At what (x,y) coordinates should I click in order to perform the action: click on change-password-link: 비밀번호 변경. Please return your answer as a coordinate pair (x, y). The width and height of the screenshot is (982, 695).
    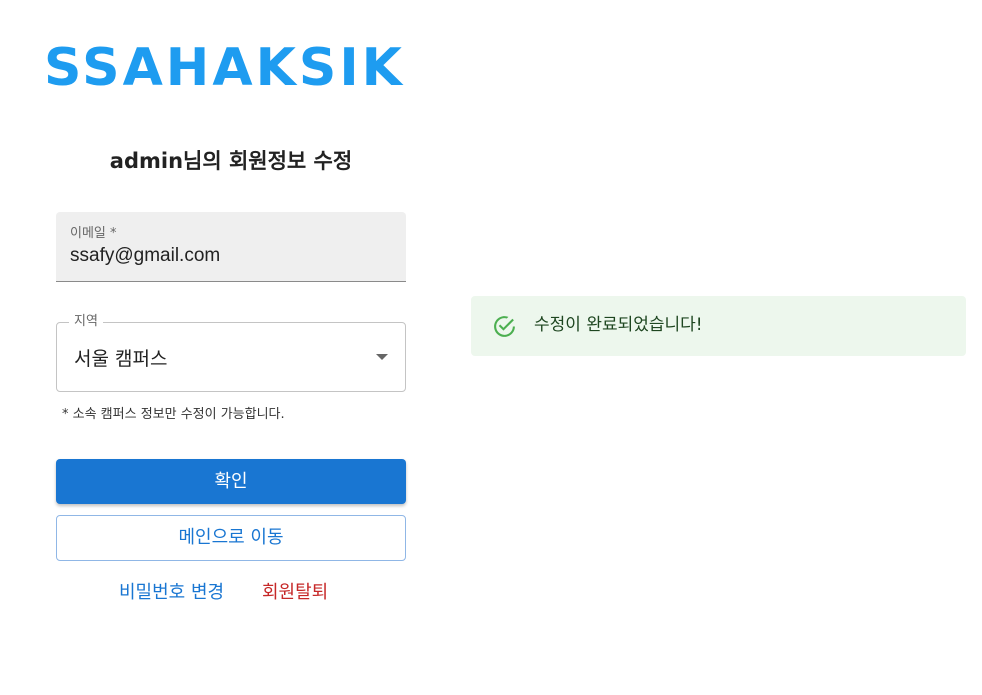
    Looking at the image, I should click on (171, 591).